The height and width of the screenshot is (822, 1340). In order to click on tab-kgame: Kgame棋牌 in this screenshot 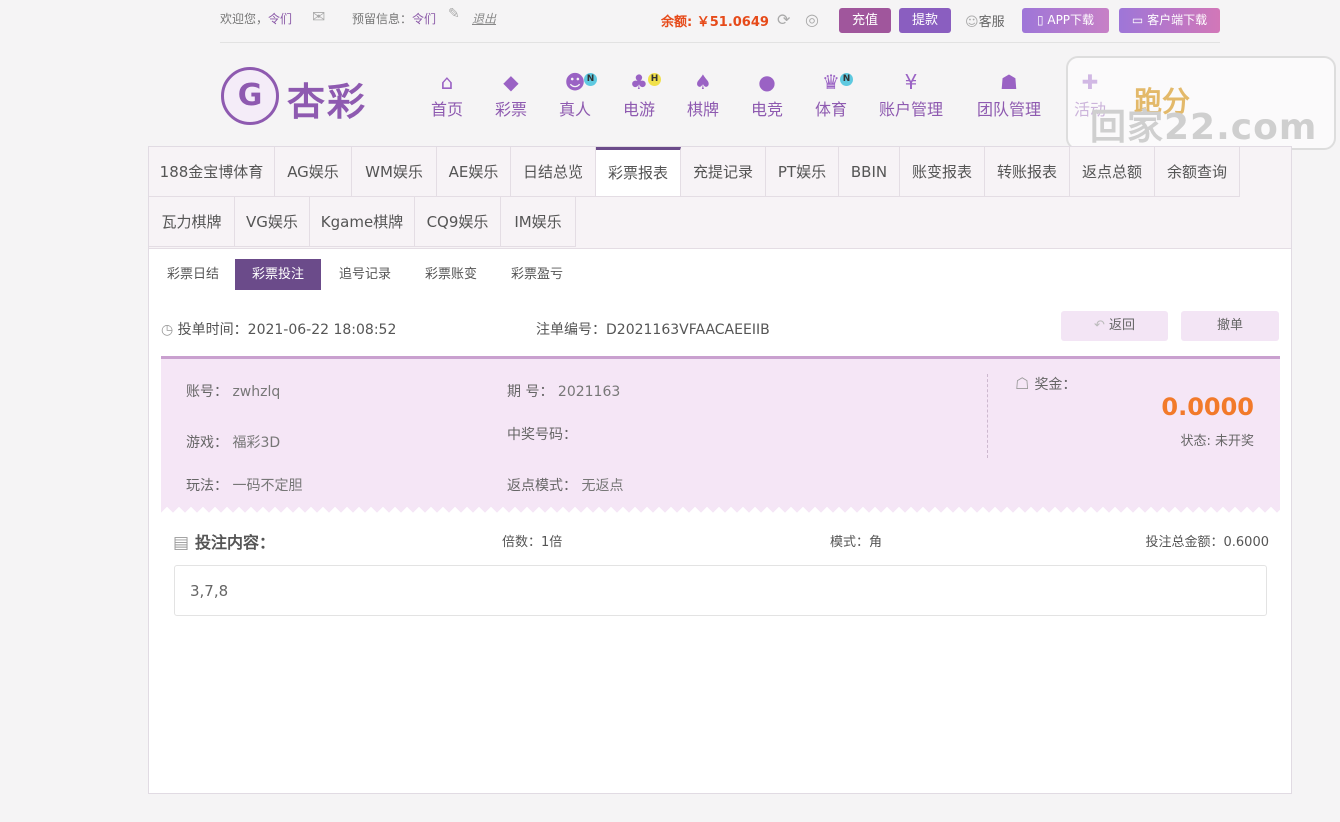, I will do `click(362, 222)`.